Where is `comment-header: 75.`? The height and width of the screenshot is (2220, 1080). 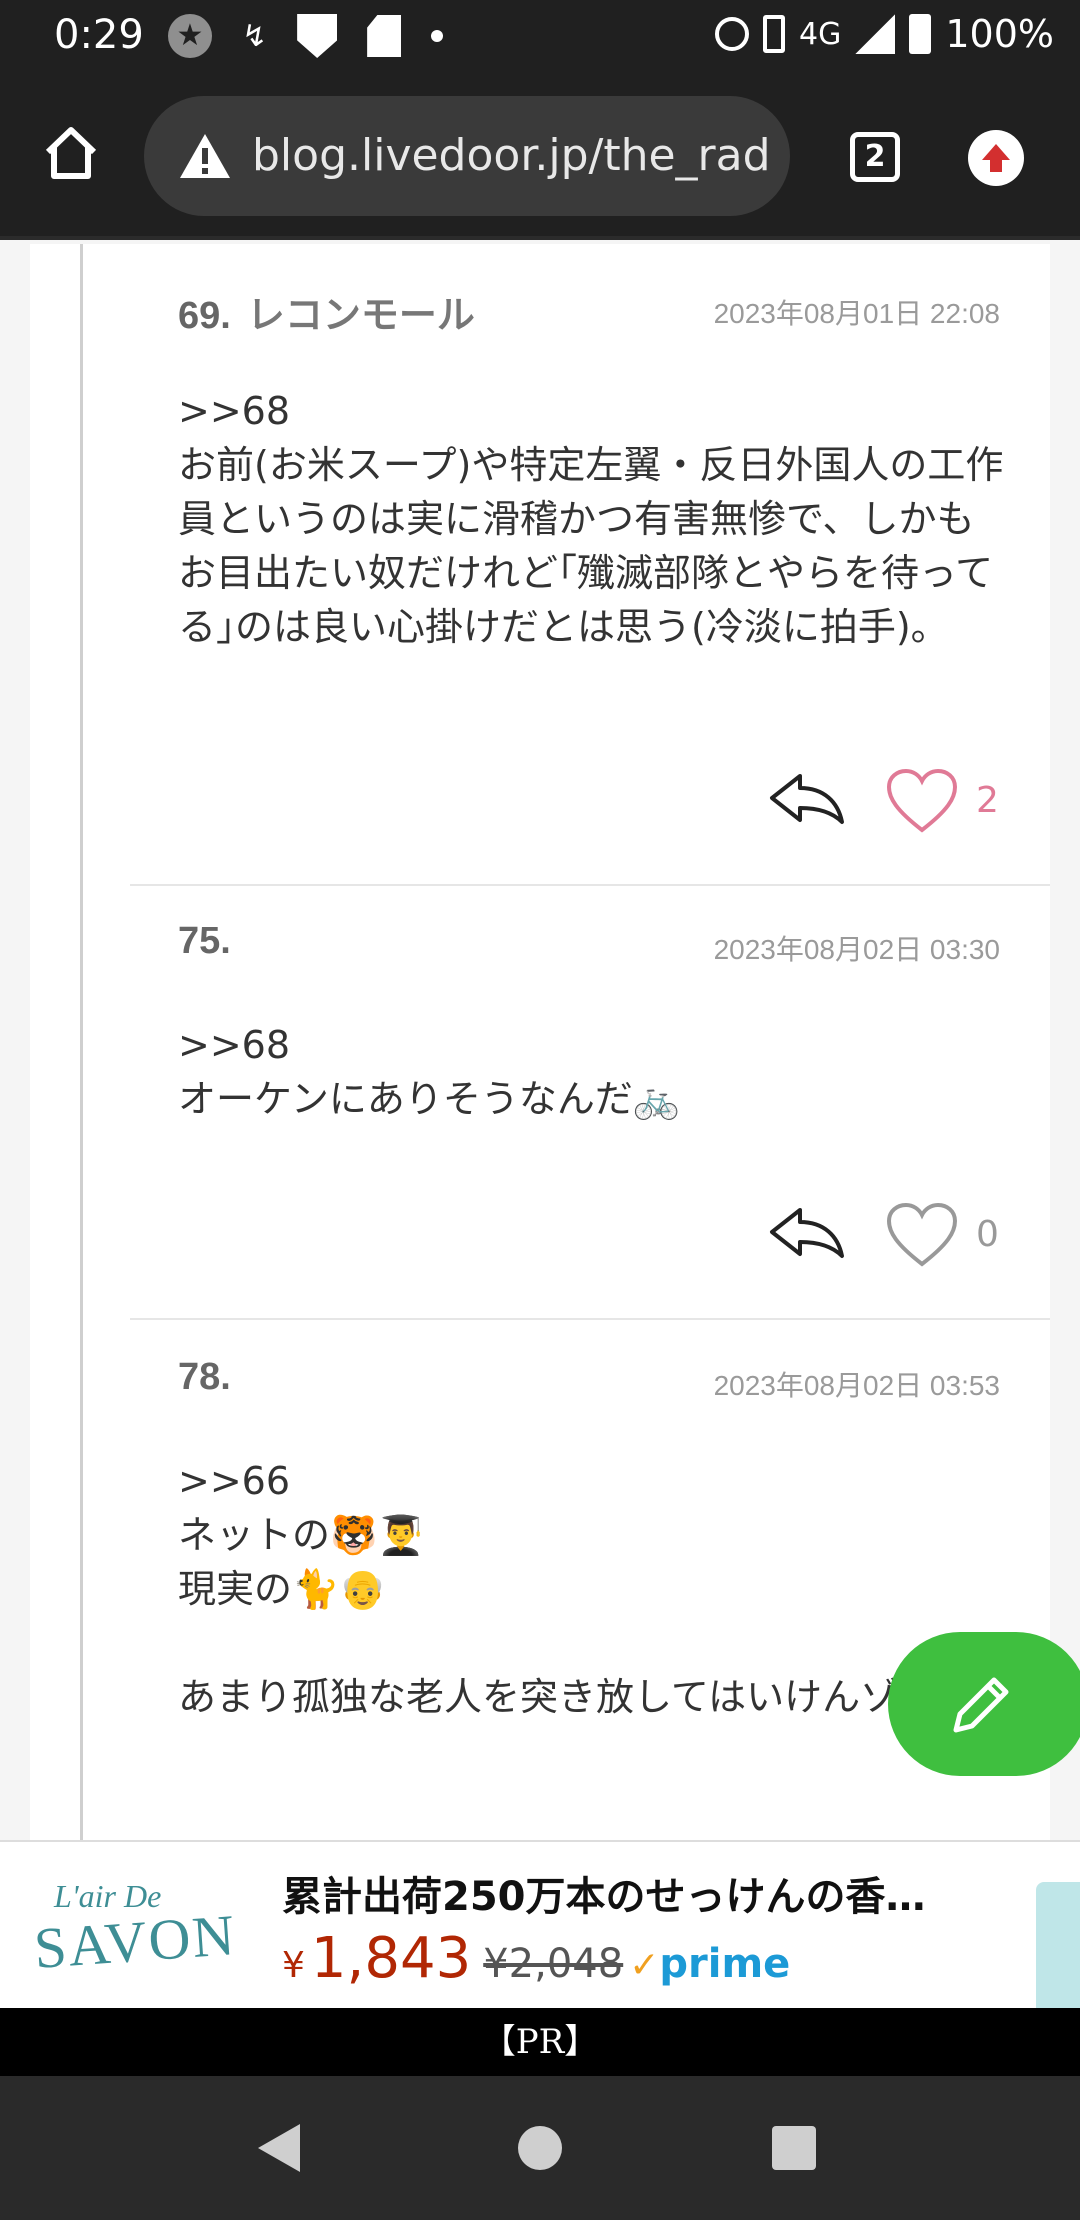 comment-header: 75. is located at coordinates (212, 941).